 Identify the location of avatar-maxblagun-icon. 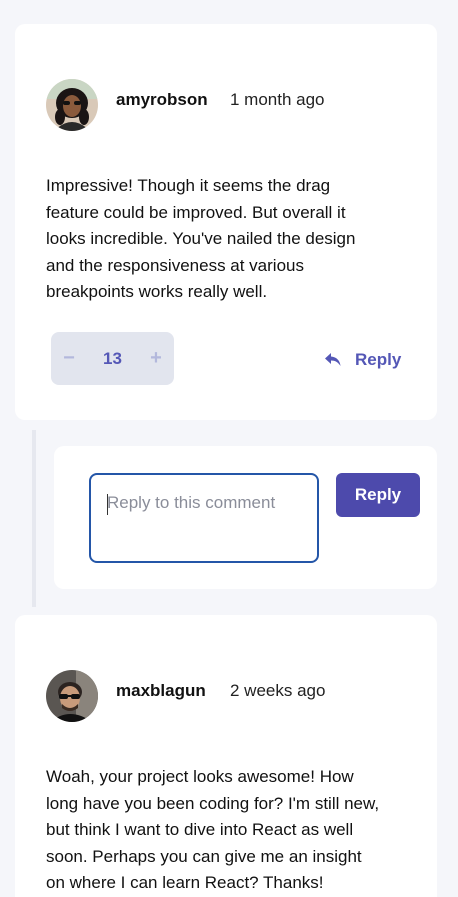
(72, 696).